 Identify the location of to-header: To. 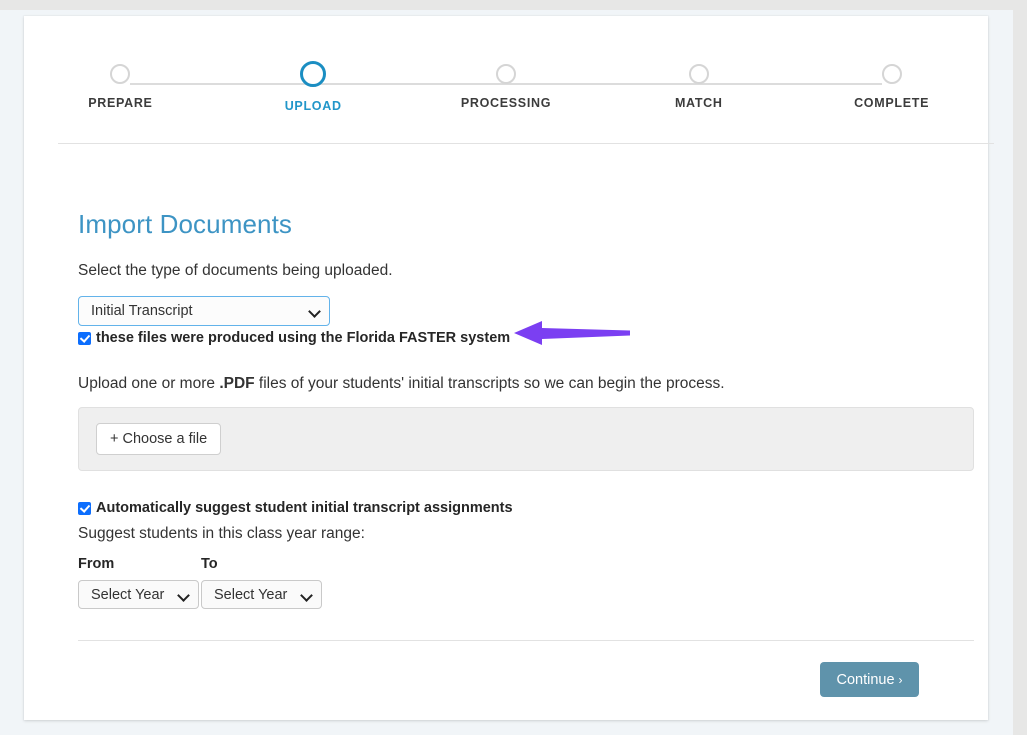
(209, 564).